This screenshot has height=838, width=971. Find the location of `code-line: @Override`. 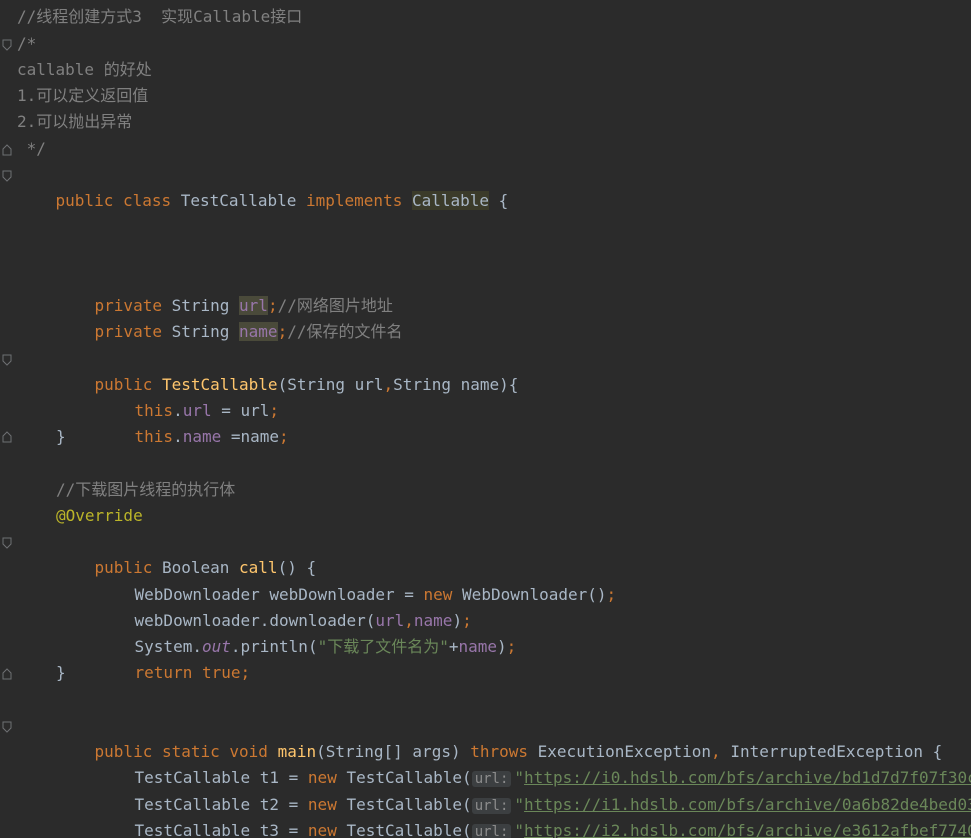

code-line: @Override is located at coordinates (99, 516).